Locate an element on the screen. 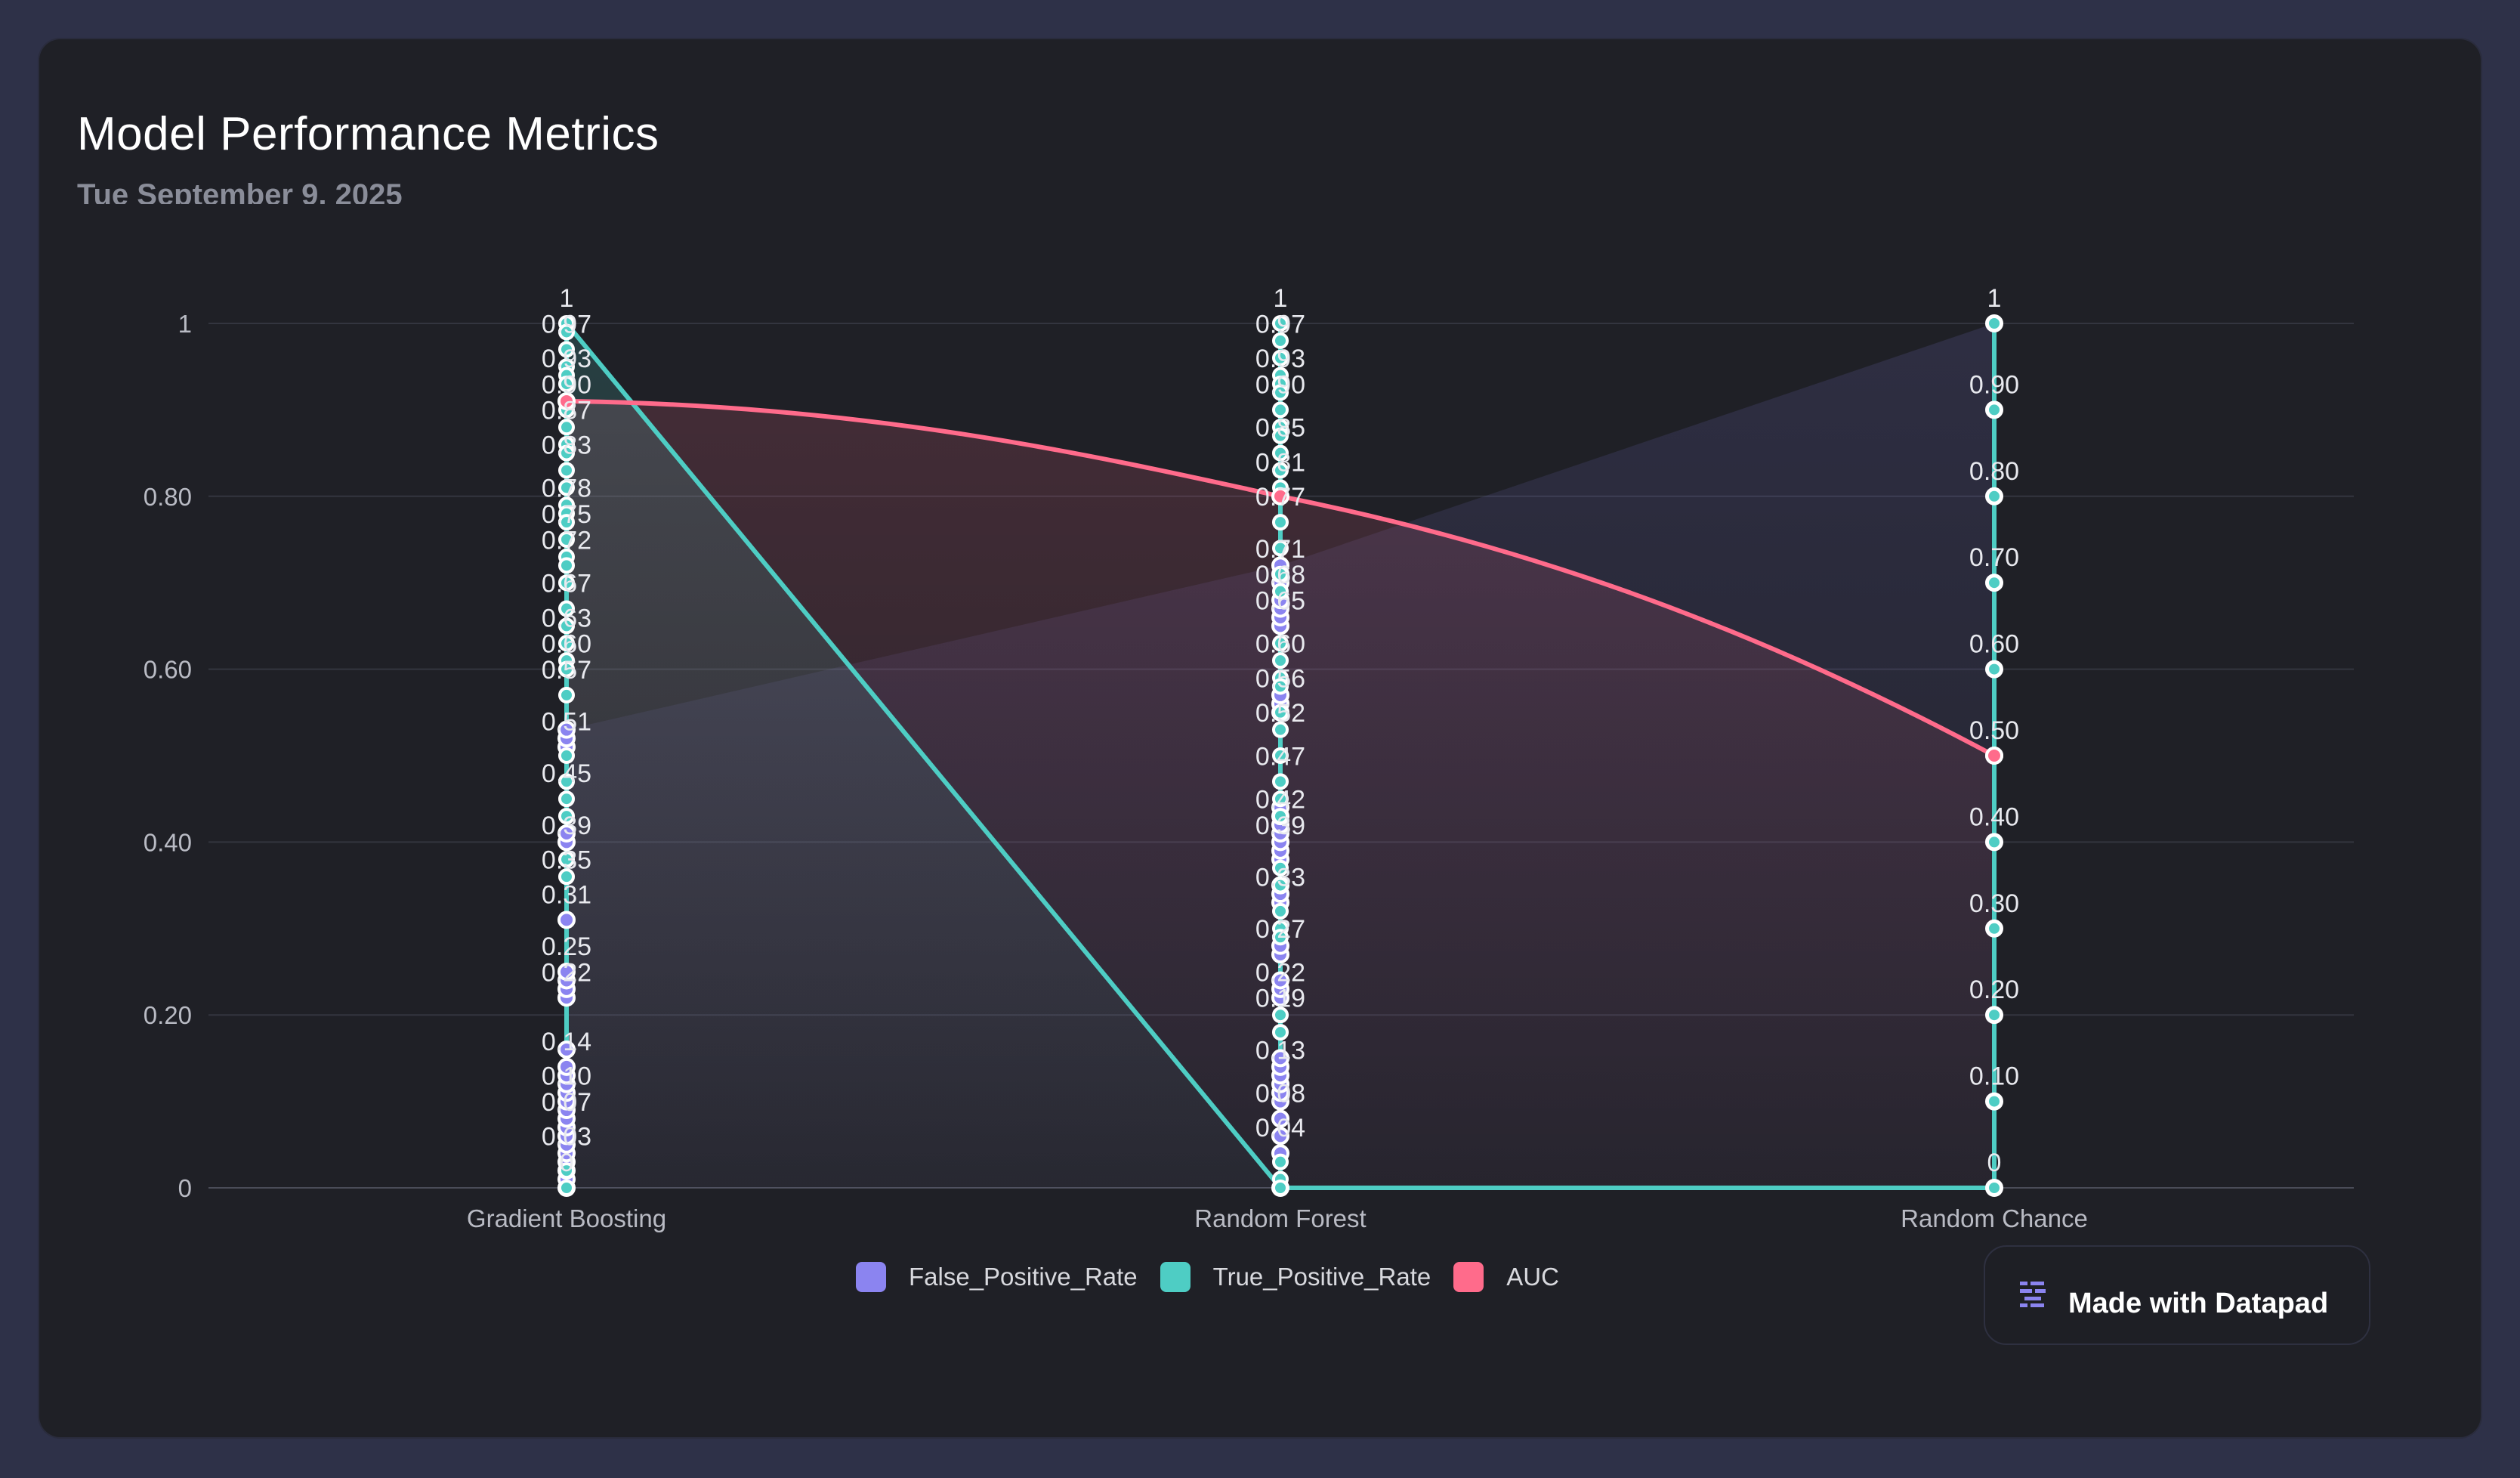 The height and width of the screenshot is (1478, 2520). legend-item-fpr: False_Positive_Rate is located at coordinates (997, 1277).